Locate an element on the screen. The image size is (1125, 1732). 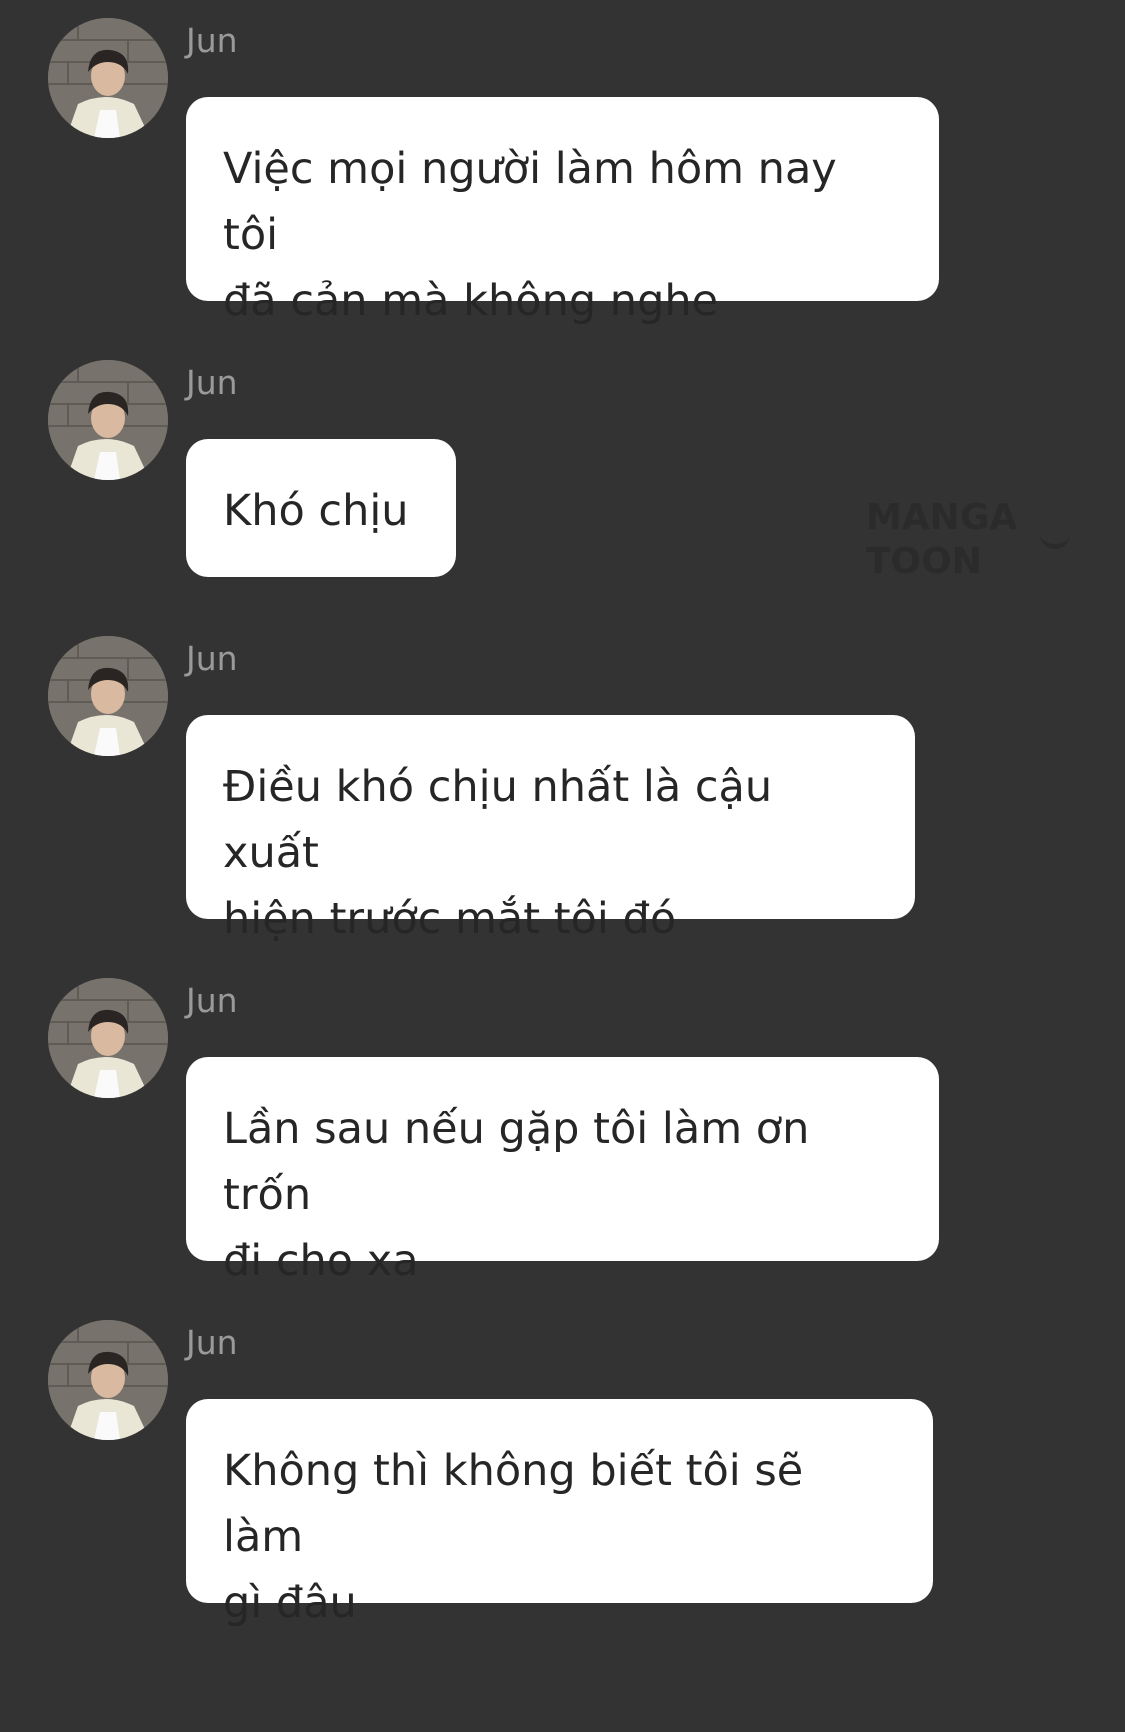
message-bubble: Không thì không biết tôi sẽ làm gì đâu is located at coordinates (559, 1513).